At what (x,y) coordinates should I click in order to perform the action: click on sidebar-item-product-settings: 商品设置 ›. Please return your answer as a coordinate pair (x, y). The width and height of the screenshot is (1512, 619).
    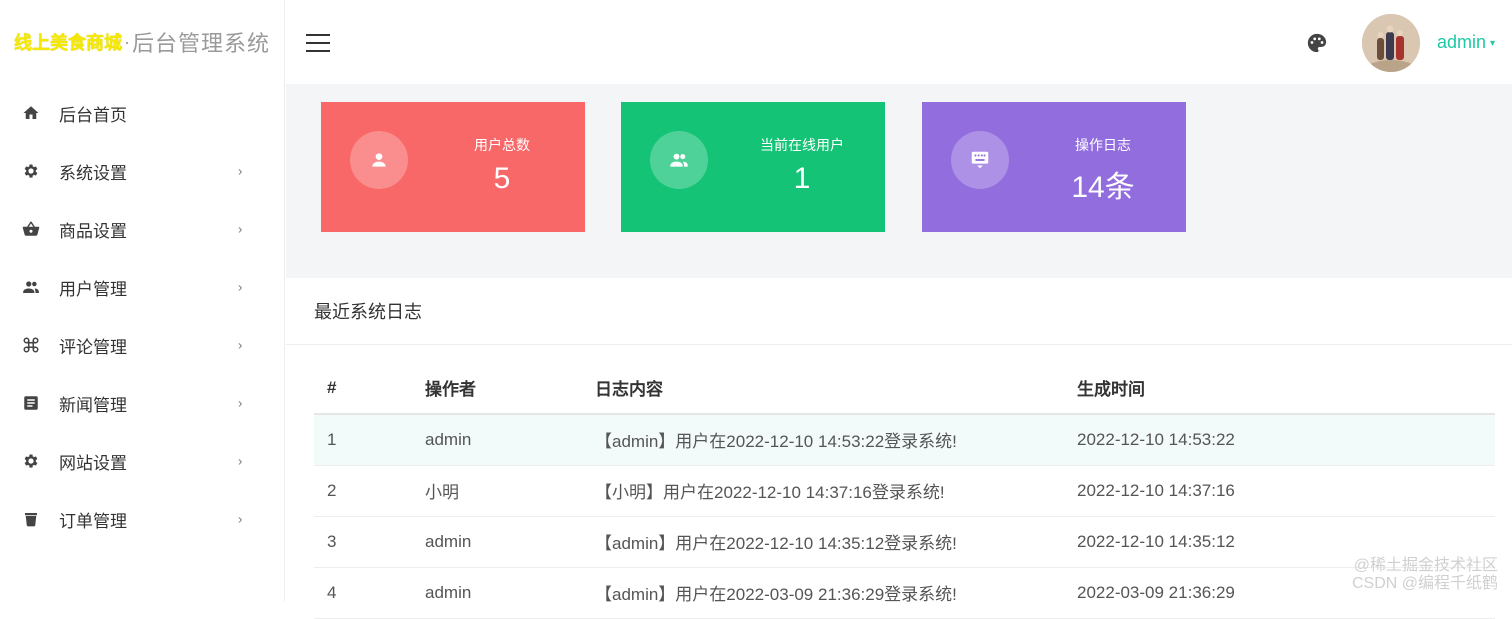
    Looking at the image, I should click on (142, 229).